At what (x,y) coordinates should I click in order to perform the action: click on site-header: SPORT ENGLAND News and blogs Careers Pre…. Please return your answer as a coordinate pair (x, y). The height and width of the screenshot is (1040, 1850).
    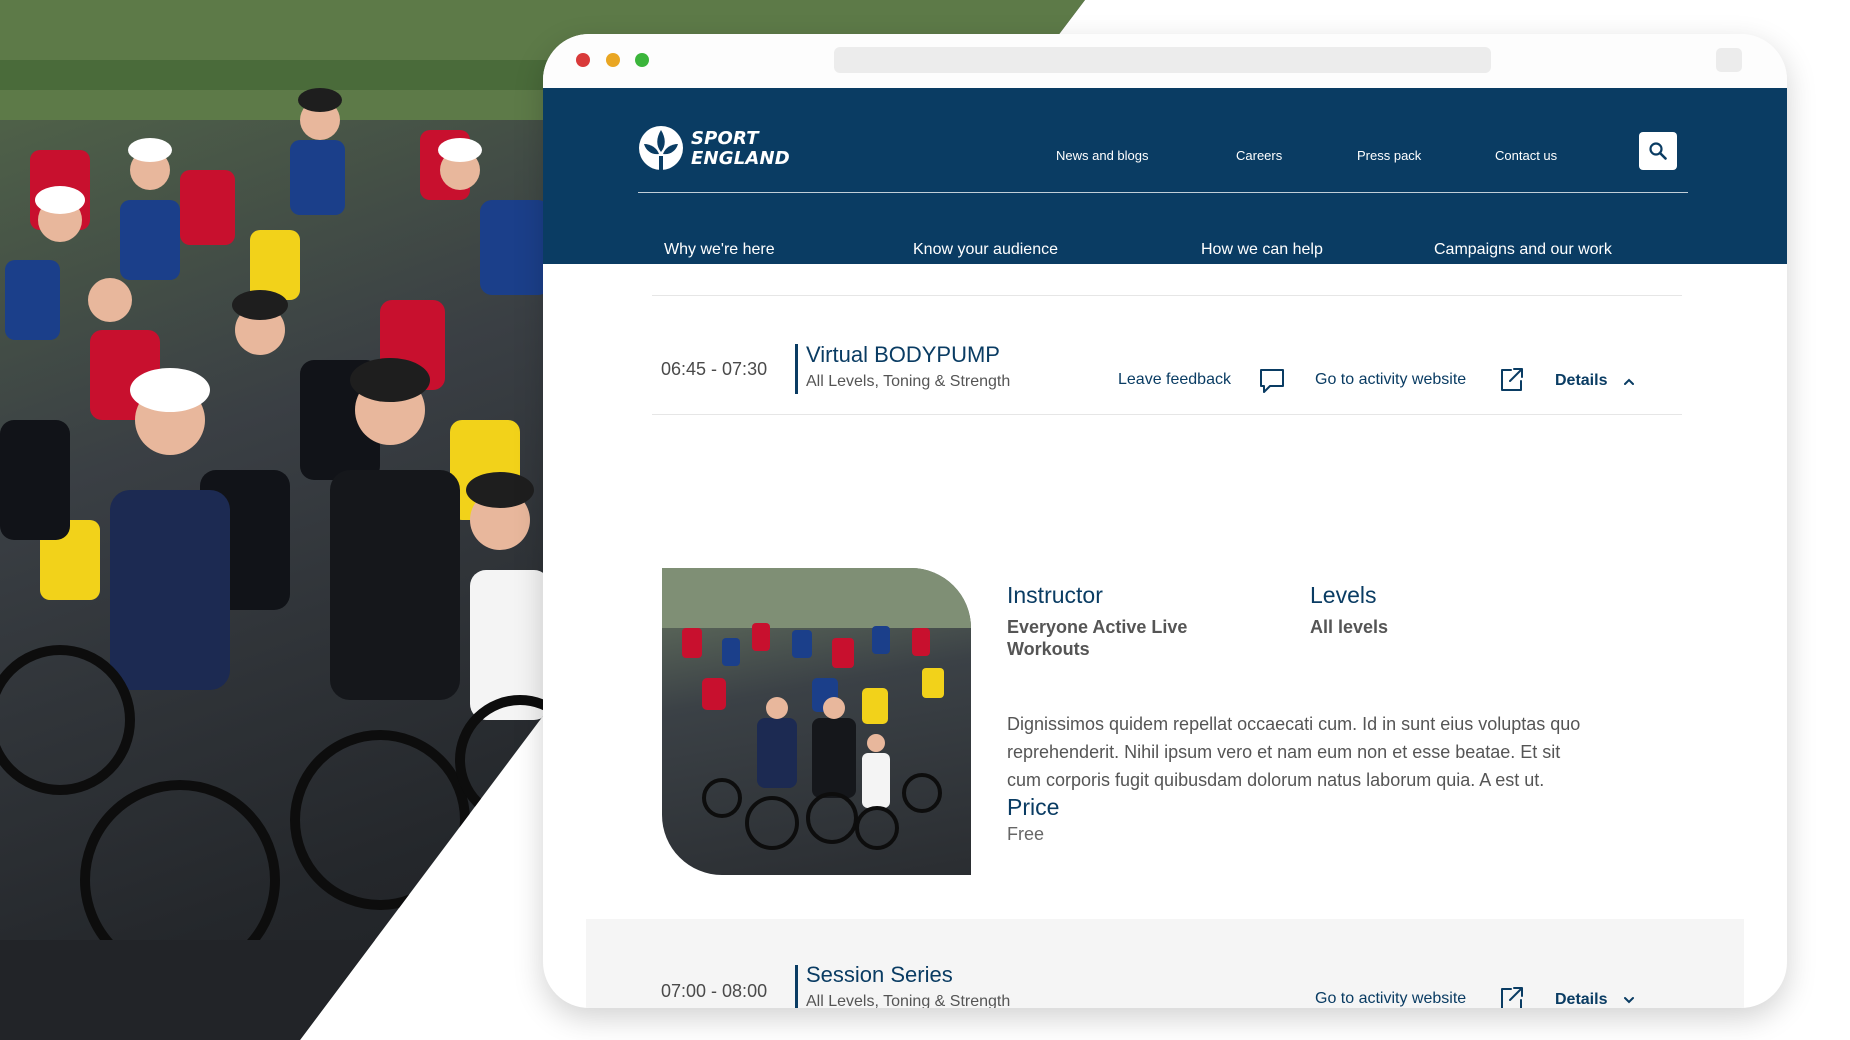
    Looking at the image, I should click on (1165, 182).